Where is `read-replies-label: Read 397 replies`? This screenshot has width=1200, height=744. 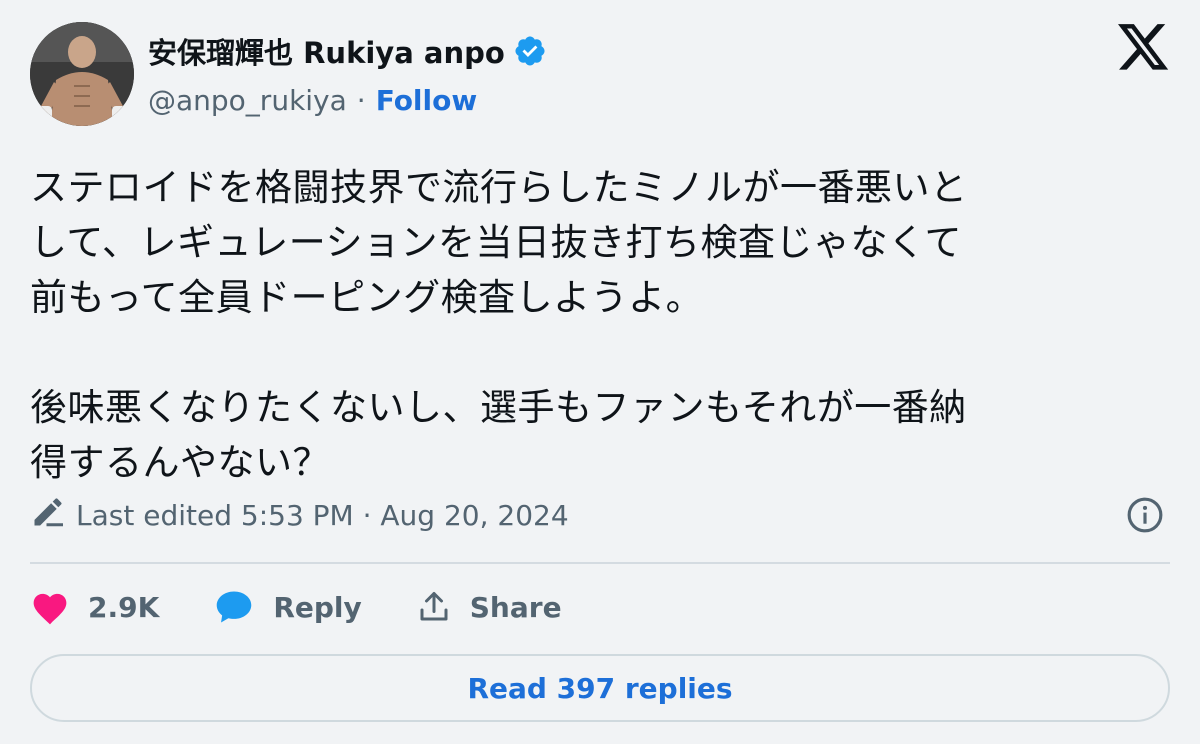
read-replies-label: Read 397 replies is located at coordinates (600, 688).